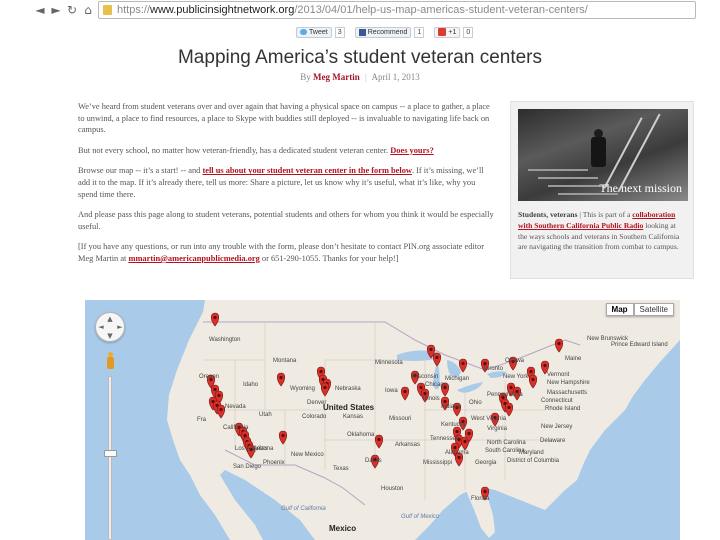  What do you see at coordinates (452, 32) in the screenshot?
I see `gplus-label: +1` at bounding box center [452, 32].